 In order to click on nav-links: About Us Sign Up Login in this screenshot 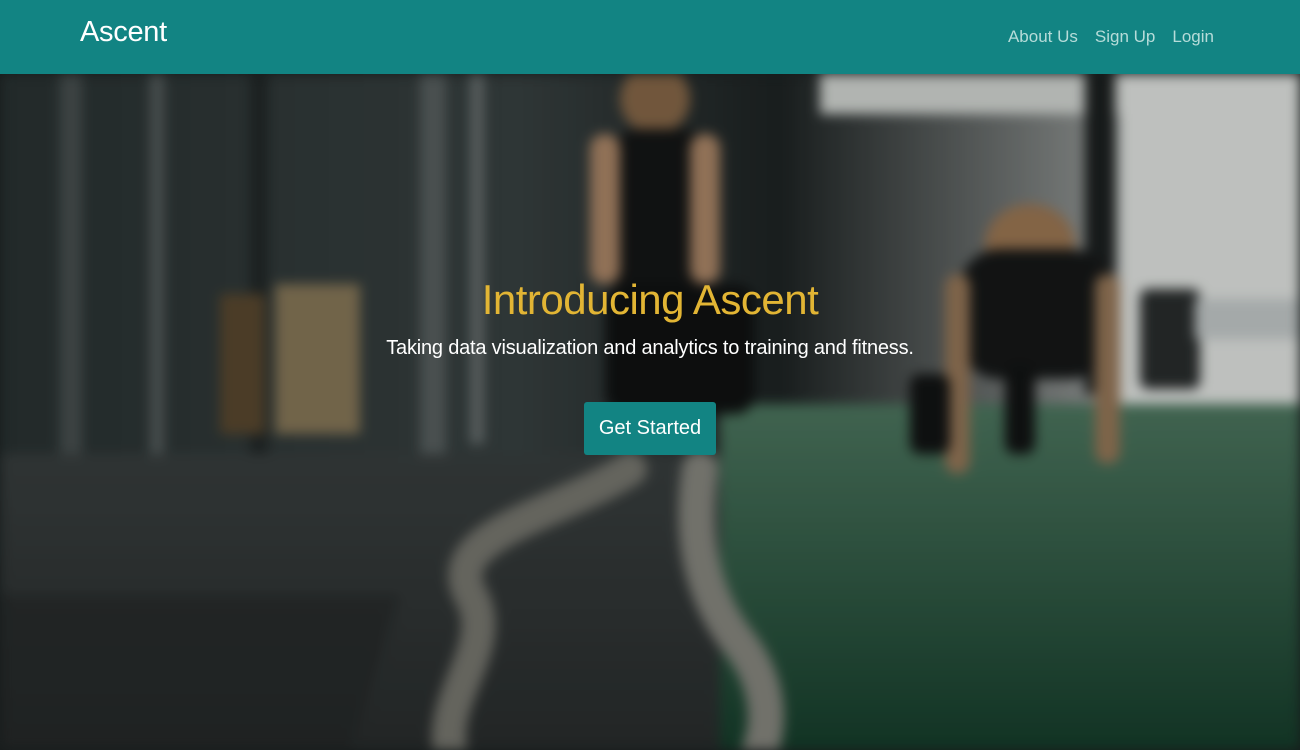, I will do `click(1111, 37)`.